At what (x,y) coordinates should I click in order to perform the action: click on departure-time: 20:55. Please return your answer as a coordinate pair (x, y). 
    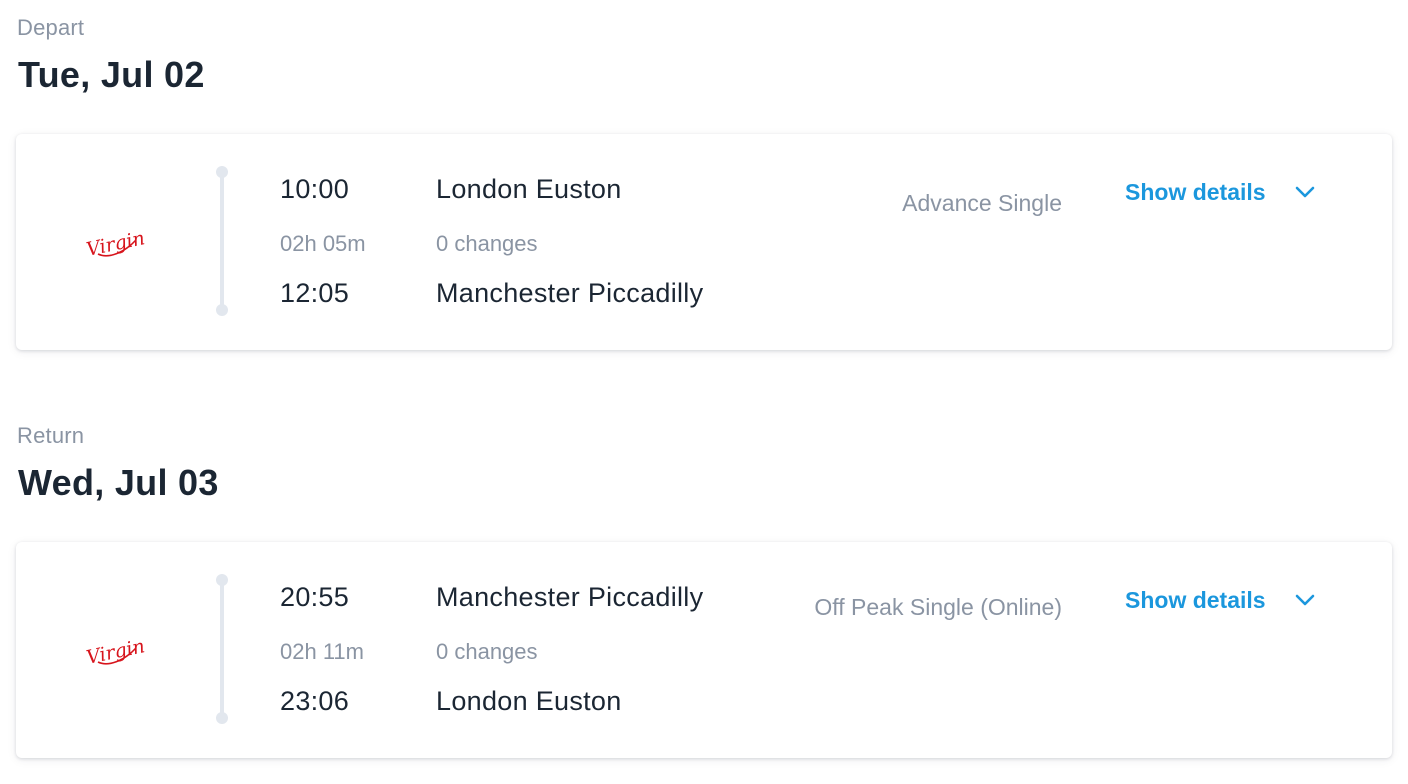
    Looking at the image, I should click on (315, 597).